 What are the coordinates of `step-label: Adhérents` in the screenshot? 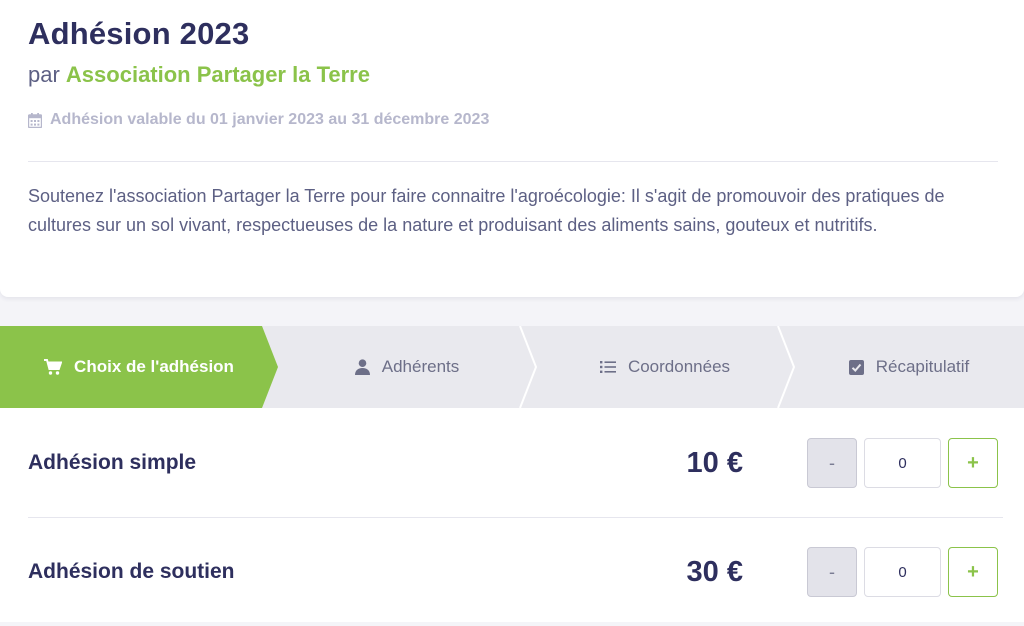 It's located at (420, 366).